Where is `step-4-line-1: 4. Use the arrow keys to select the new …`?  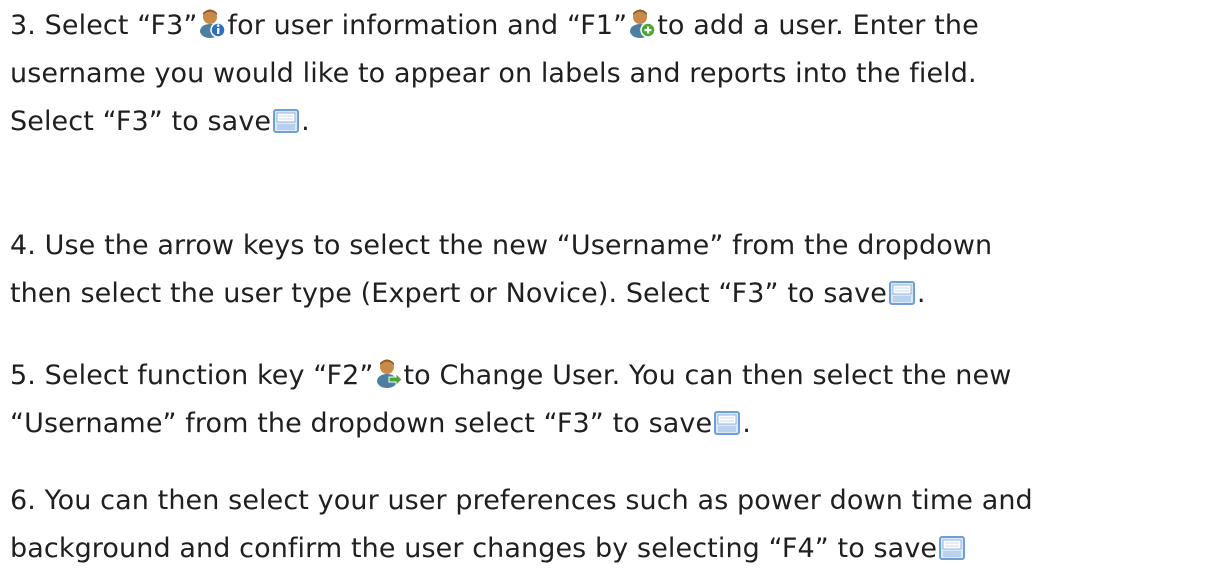
step-4-line-1: 4. Use the arrow keys to select the new … is located at coordinates (610, 246).